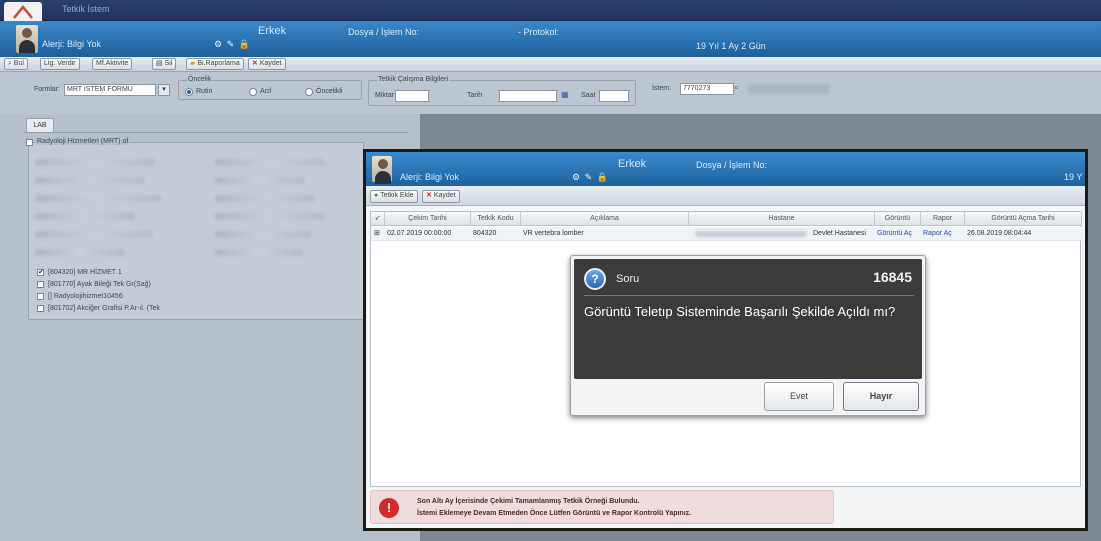 The image size is (1101, 541). Describe the element at coordinates (232, 44) in the screenshot. I see `patient-status-icons: ⚙ ✎ 🔒` at that location.